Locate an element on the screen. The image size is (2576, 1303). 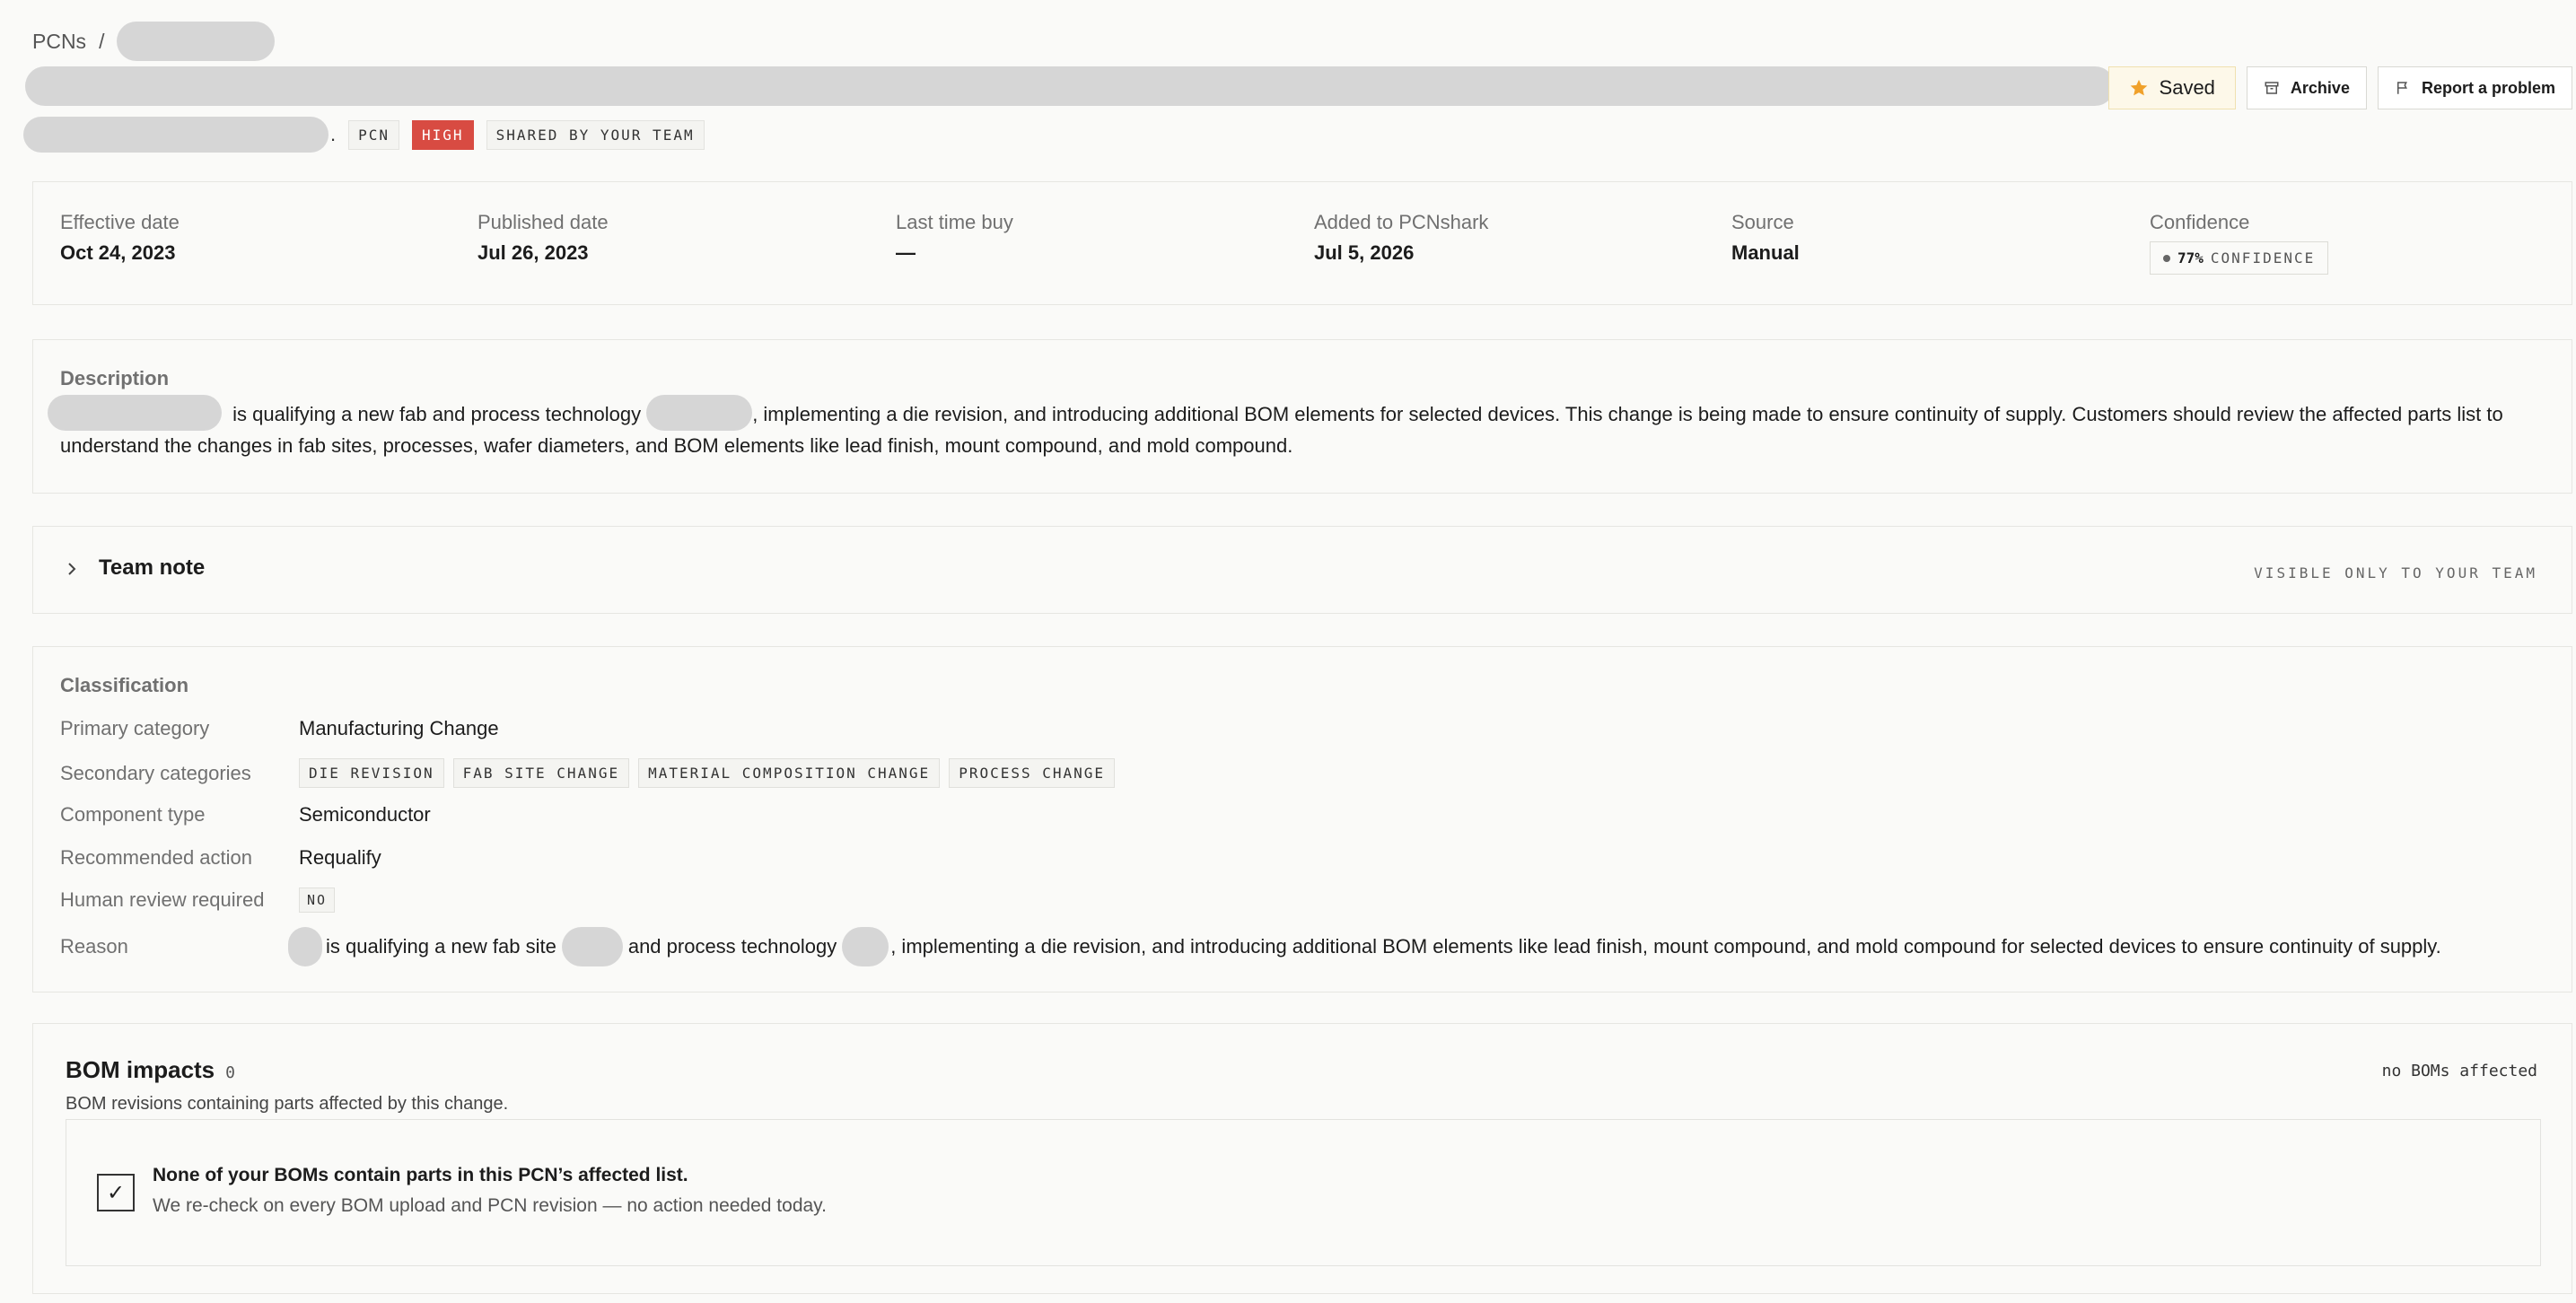
flag-icon is located at coordinates (2403, 88).